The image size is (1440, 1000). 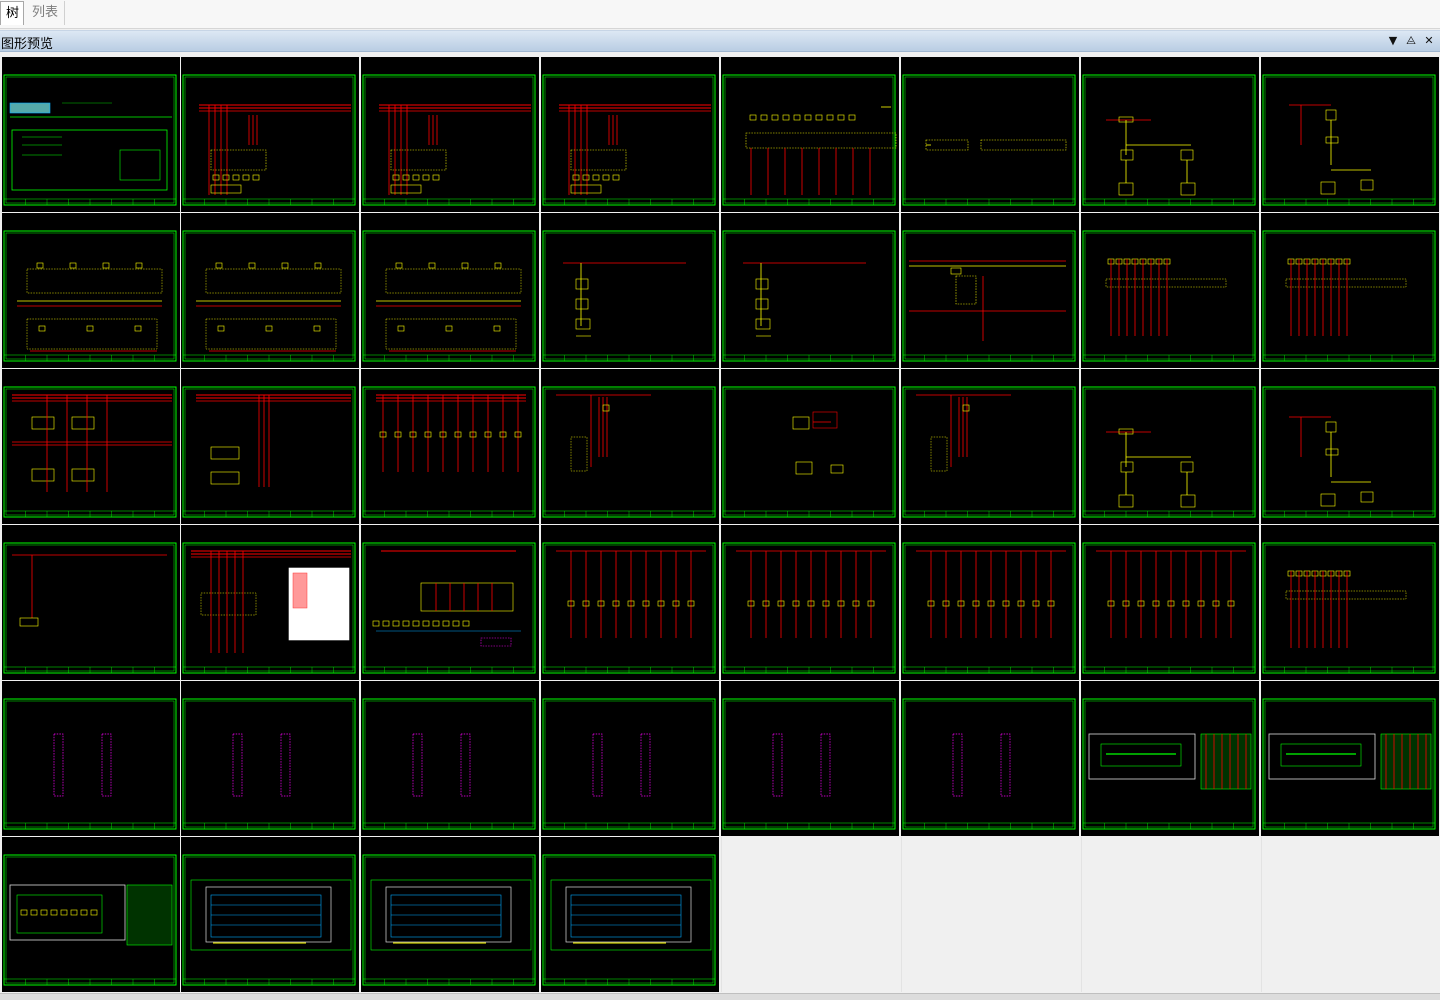 I want to click on close-icon: ✕, so click(x=1429, y=41).